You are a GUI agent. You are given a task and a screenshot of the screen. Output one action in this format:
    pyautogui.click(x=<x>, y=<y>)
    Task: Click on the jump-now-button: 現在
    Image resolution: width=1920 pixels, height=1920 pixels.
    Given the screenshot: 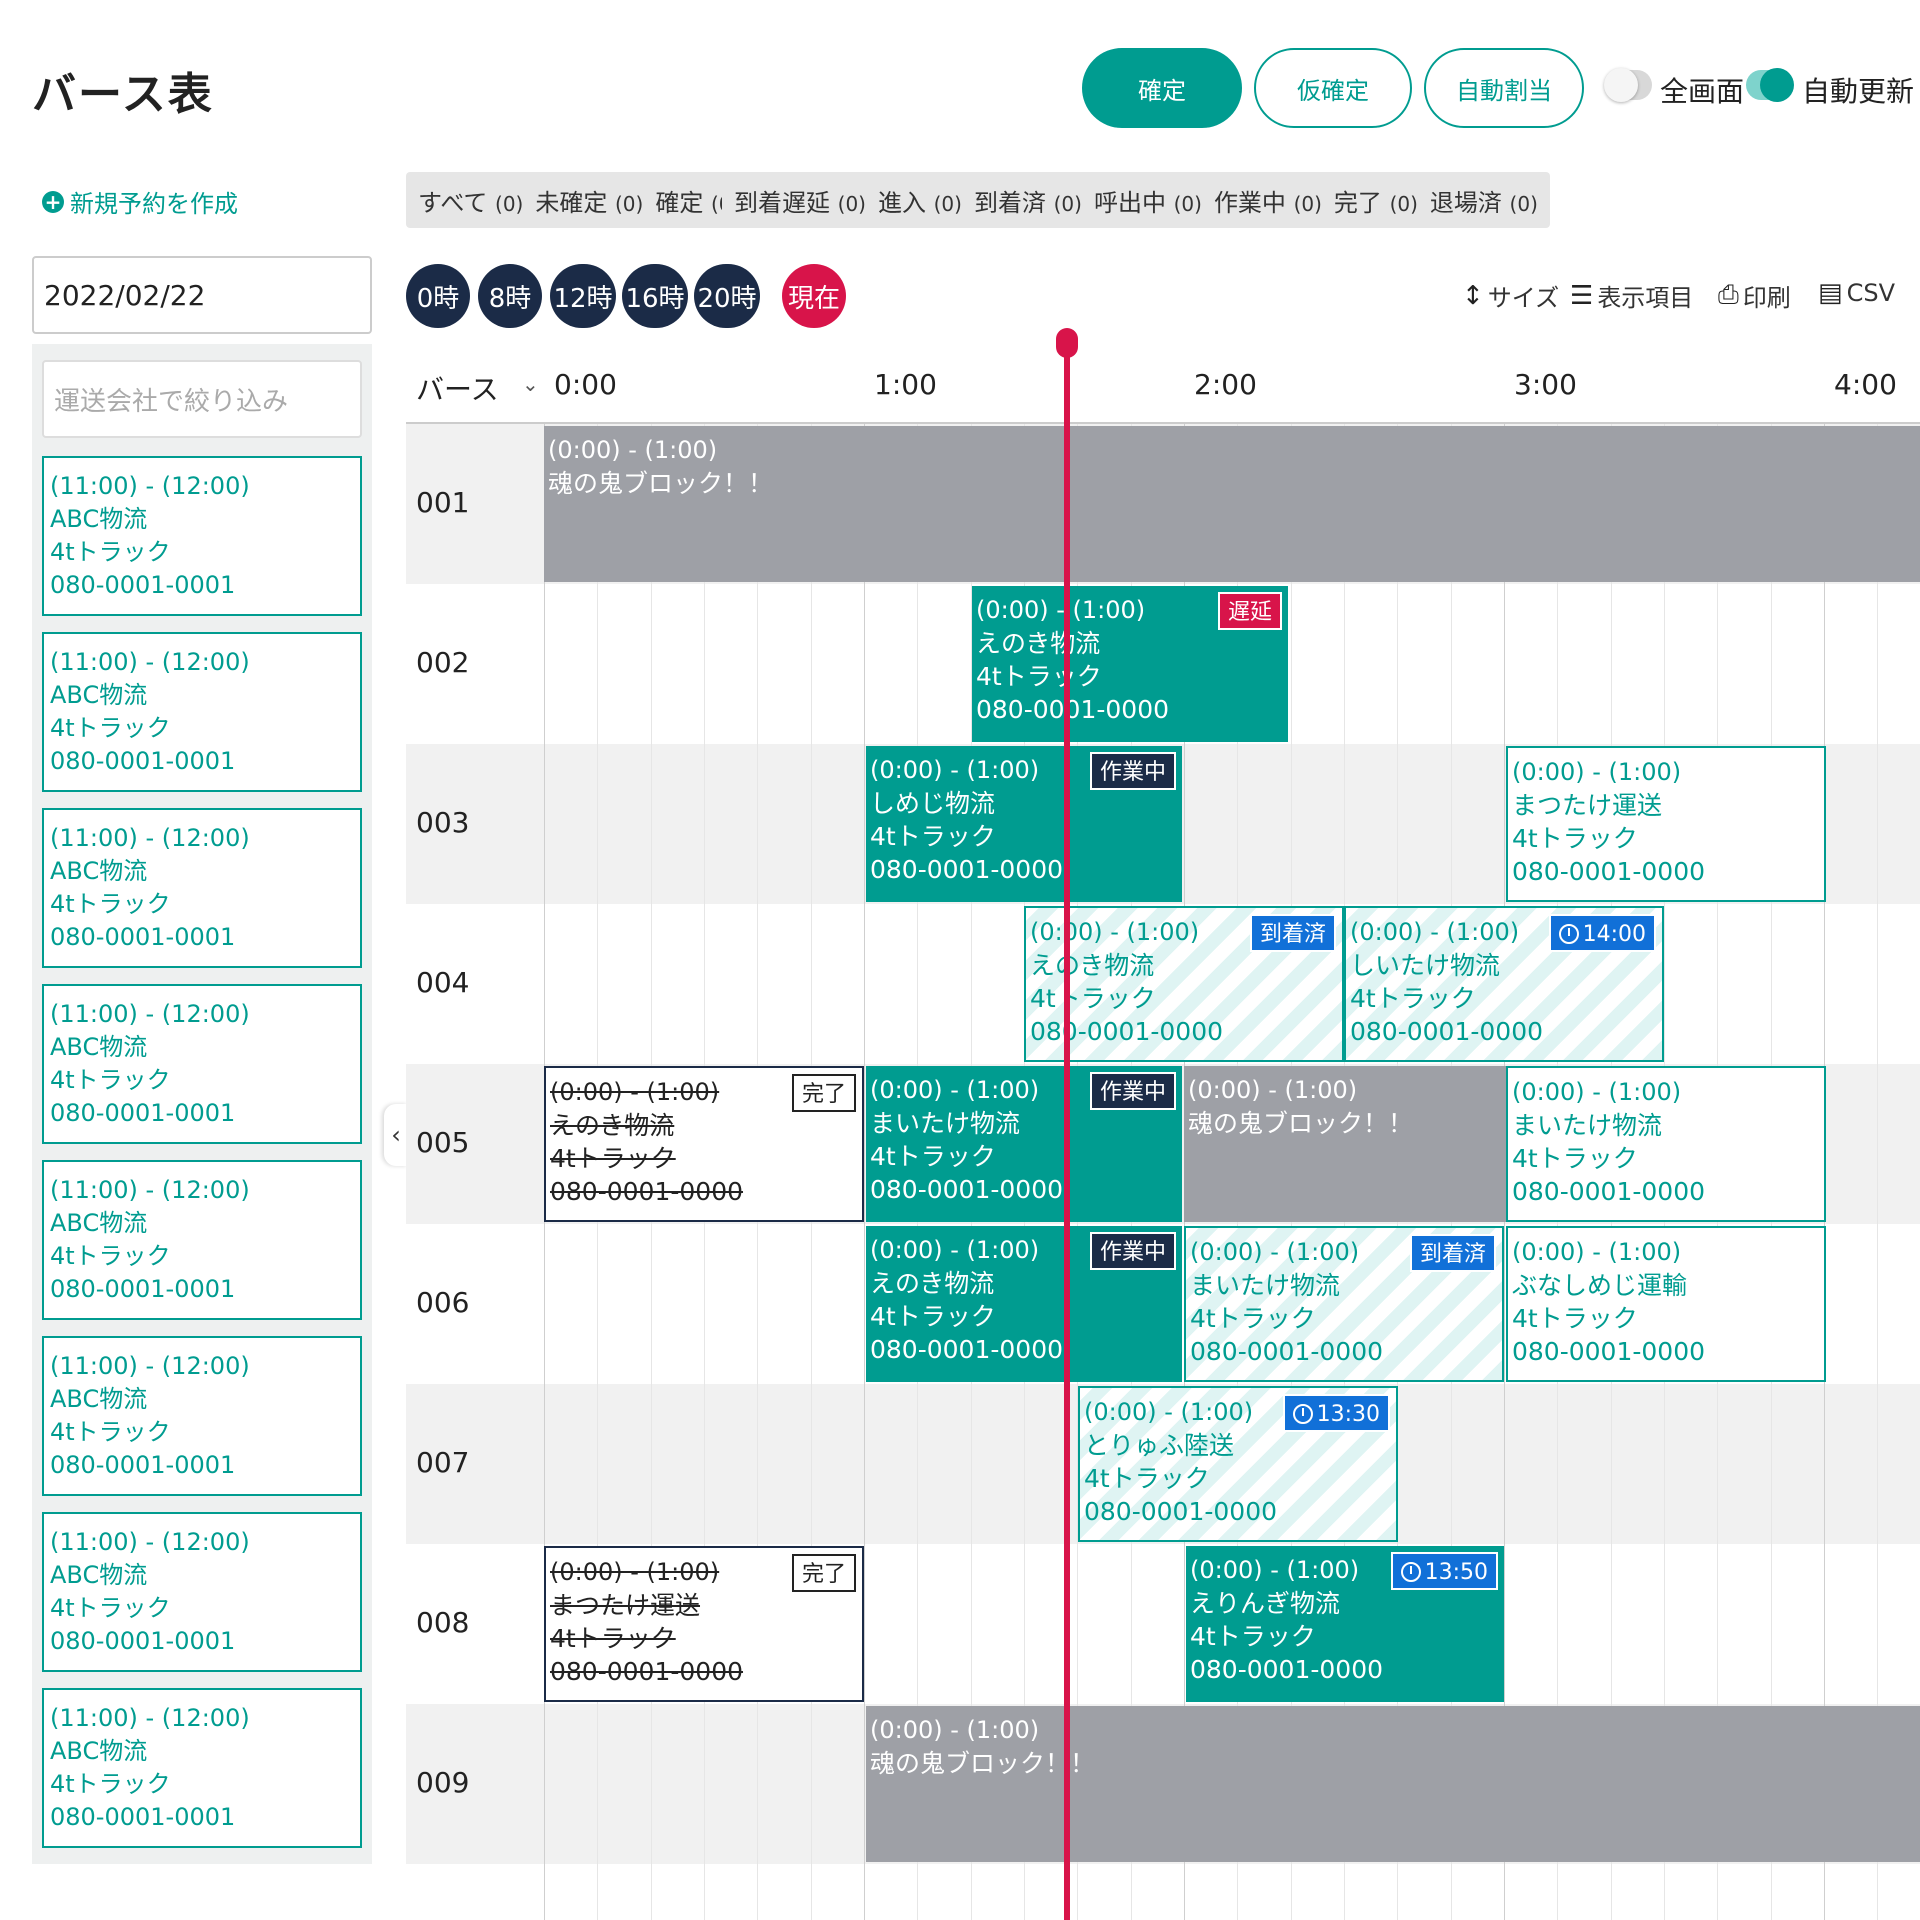 What is the action you would take?
    pyautogui.click(x=814, y=296)
    